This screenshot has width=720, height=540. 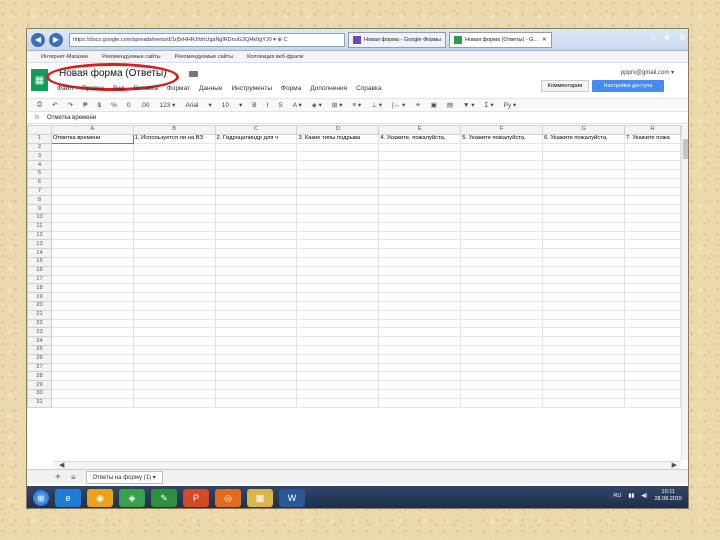 What do you see at coordinates (489, 105) in the screenshot?
I see `toolbar-item: Σ ▾` at bounding box center [489, 105].